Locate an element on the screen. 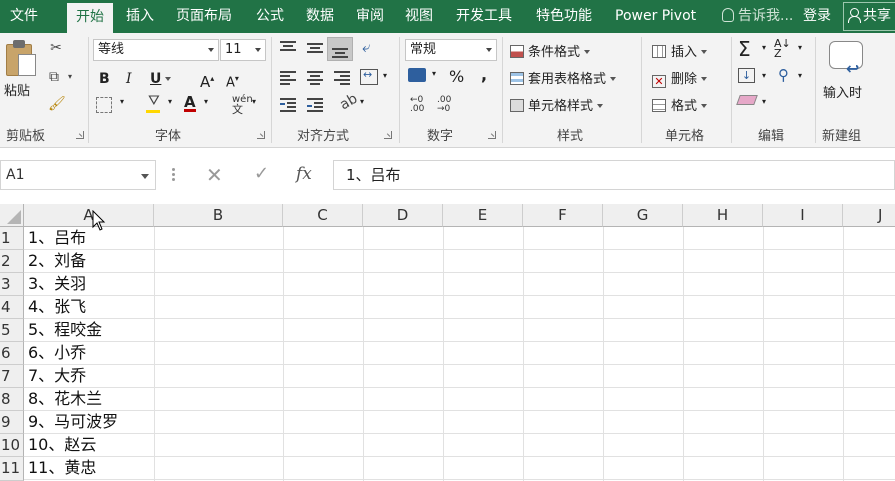  cell-styles-button: 单元格样式 is located at coordinates (556, 104).